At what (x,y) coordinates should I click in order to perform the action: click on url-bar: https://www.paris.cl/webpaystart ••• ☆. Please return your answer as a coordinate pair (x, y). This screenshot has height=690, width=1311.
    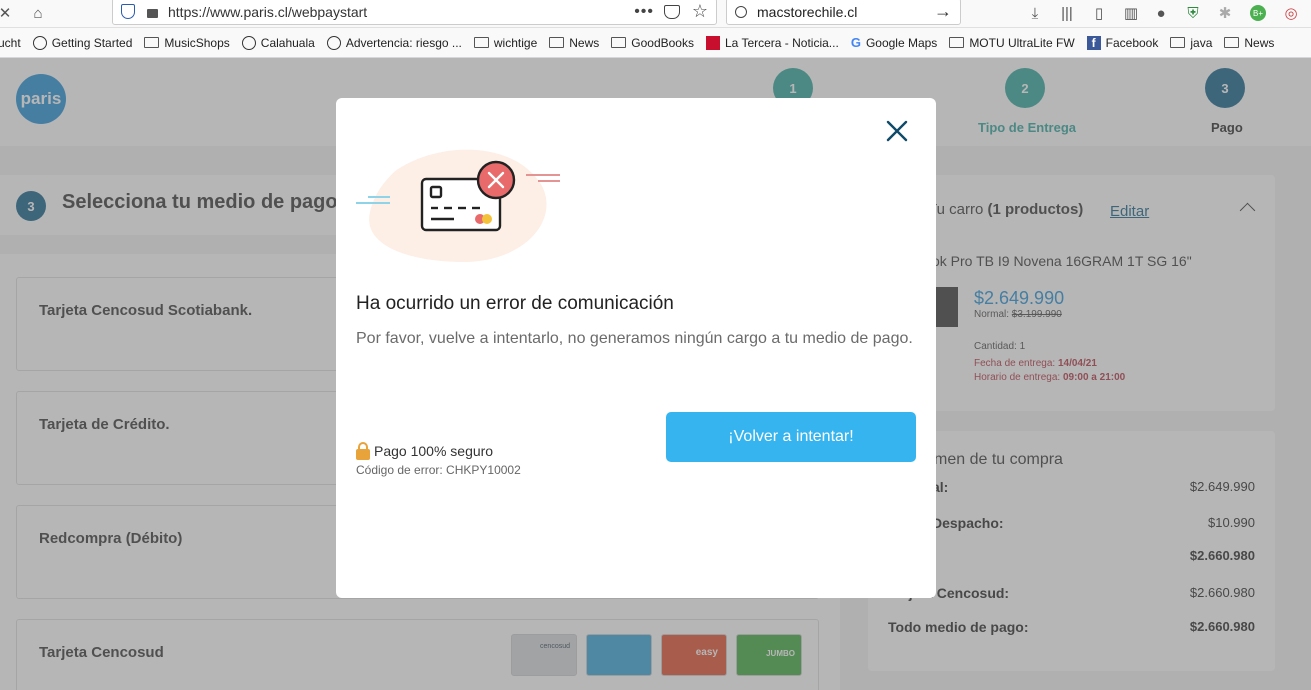
    Looking at the image, I should click on (414, 12).